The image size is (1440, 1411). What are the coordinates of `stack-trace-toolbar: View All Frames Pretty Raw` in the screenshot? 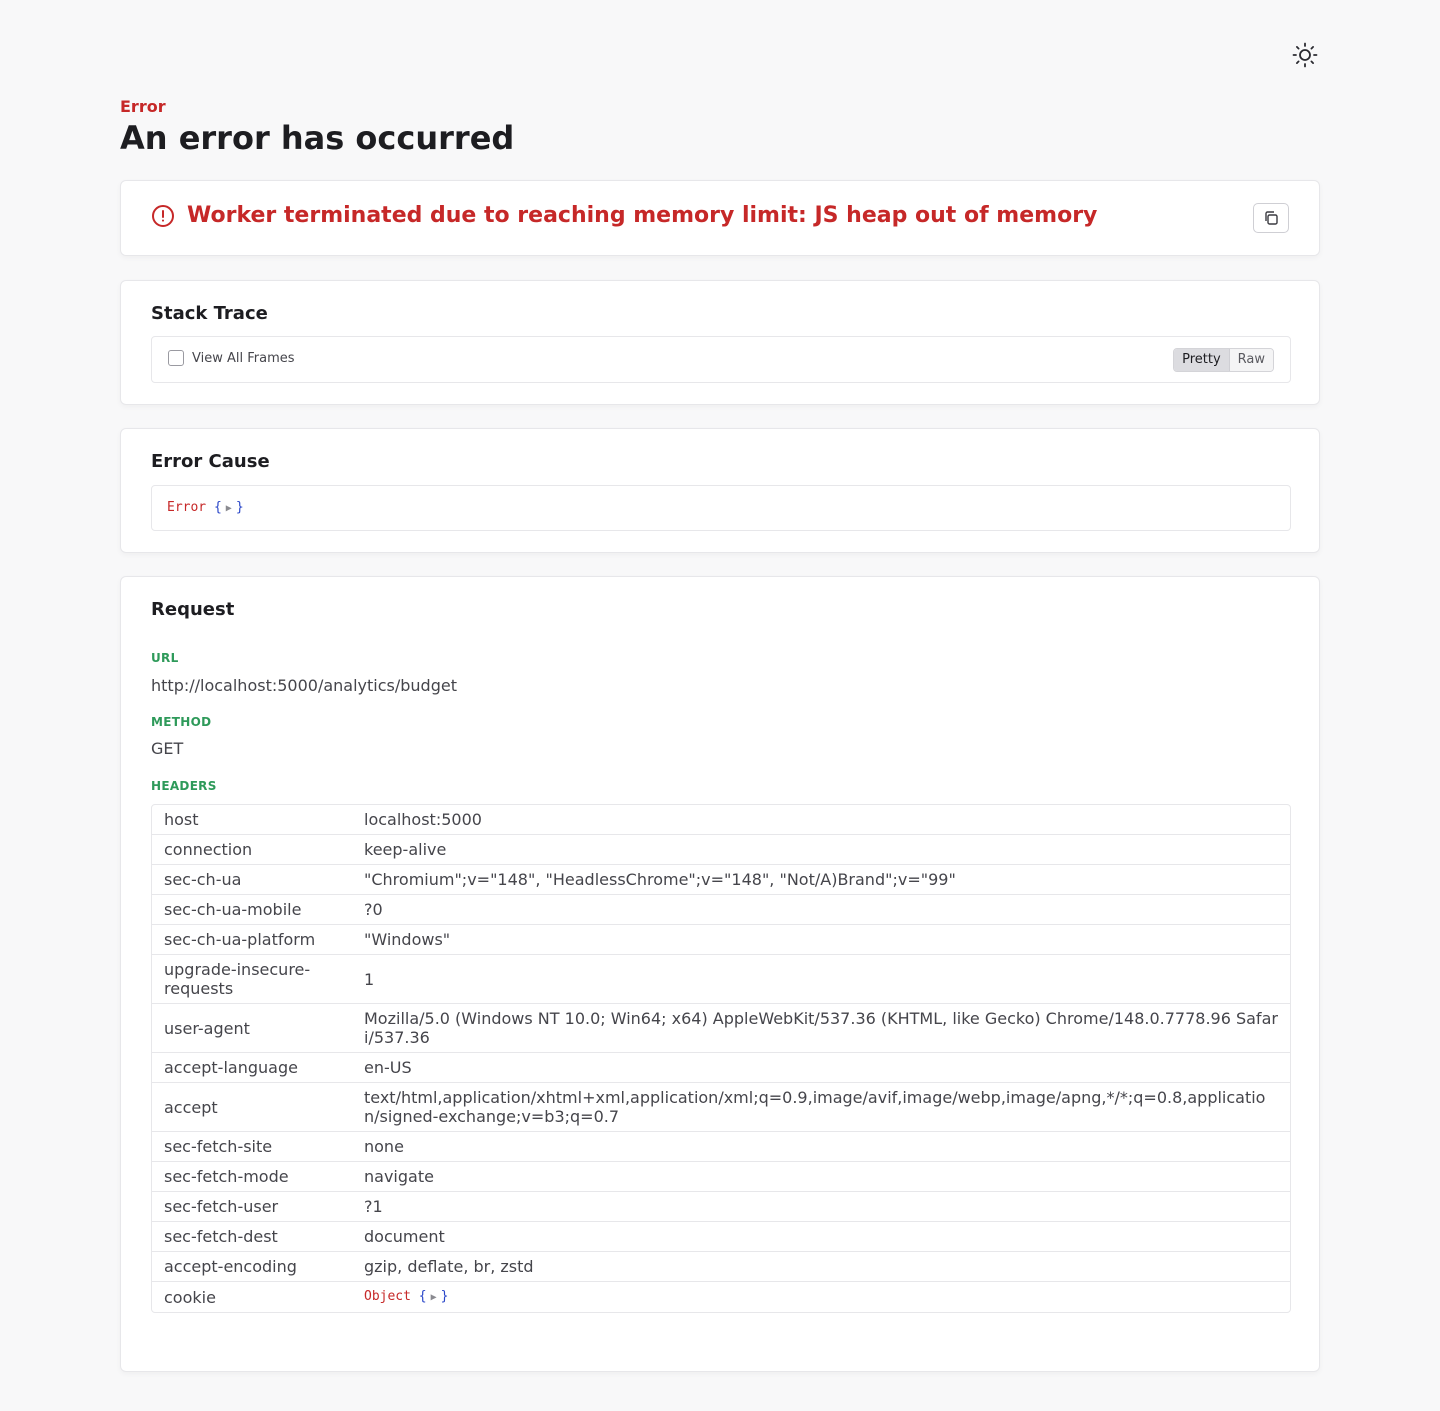 It's located at (721, 359).